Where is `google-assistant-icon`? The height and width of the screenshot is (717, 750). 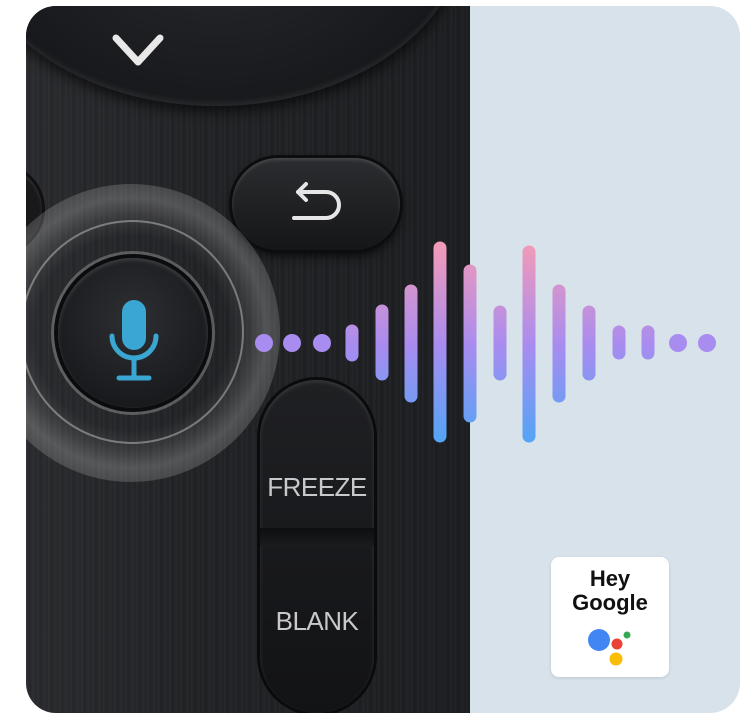
google-assistant-icon is located at coordinates (609, 647).